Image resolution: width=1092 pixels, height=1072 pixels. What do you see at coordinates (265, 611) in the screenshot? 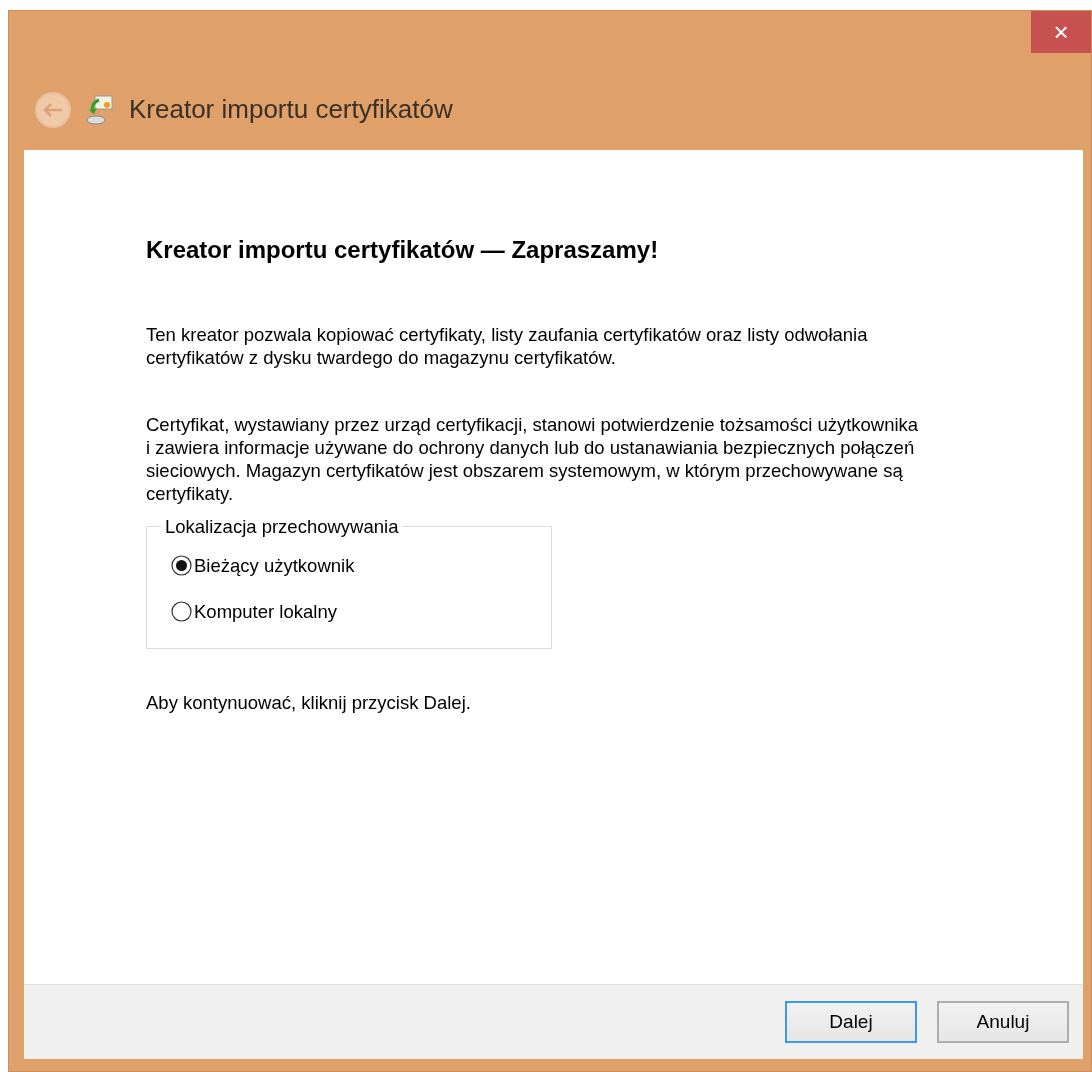
I see `radio-label: Komputer lokalny` at bounding box center [265, 611].